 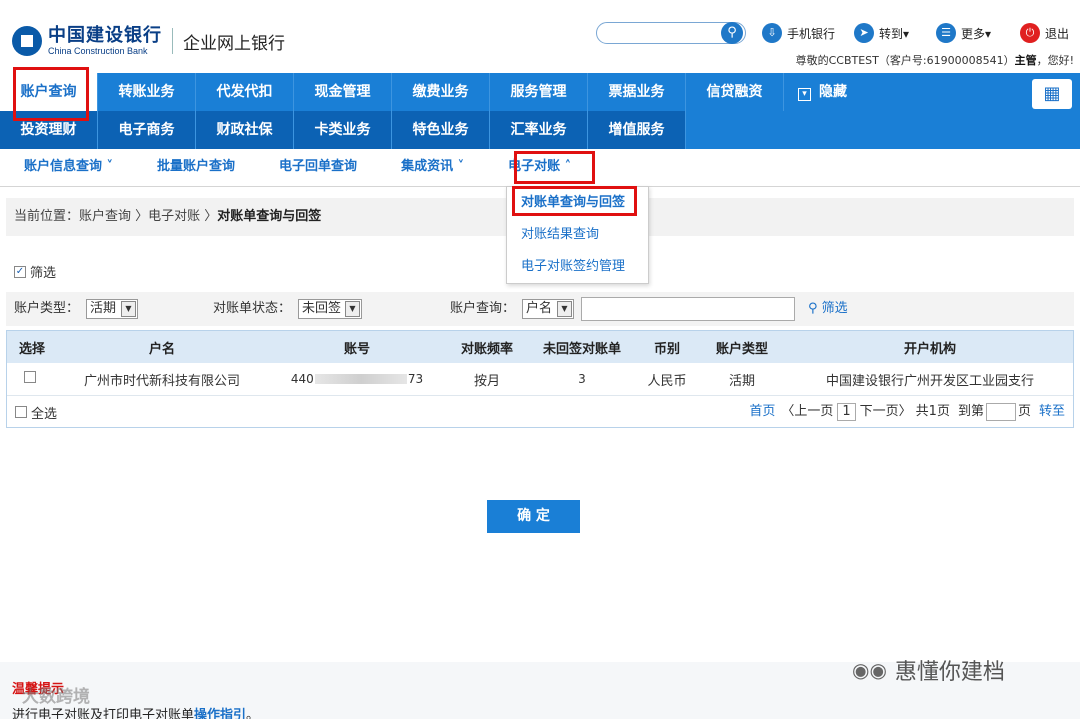 What do you see at coordinates (929, 381) in the screenshot?
I see `cell-branch: 中国建设银行广州开发区工业园支行` at bounding box center [929, 381].